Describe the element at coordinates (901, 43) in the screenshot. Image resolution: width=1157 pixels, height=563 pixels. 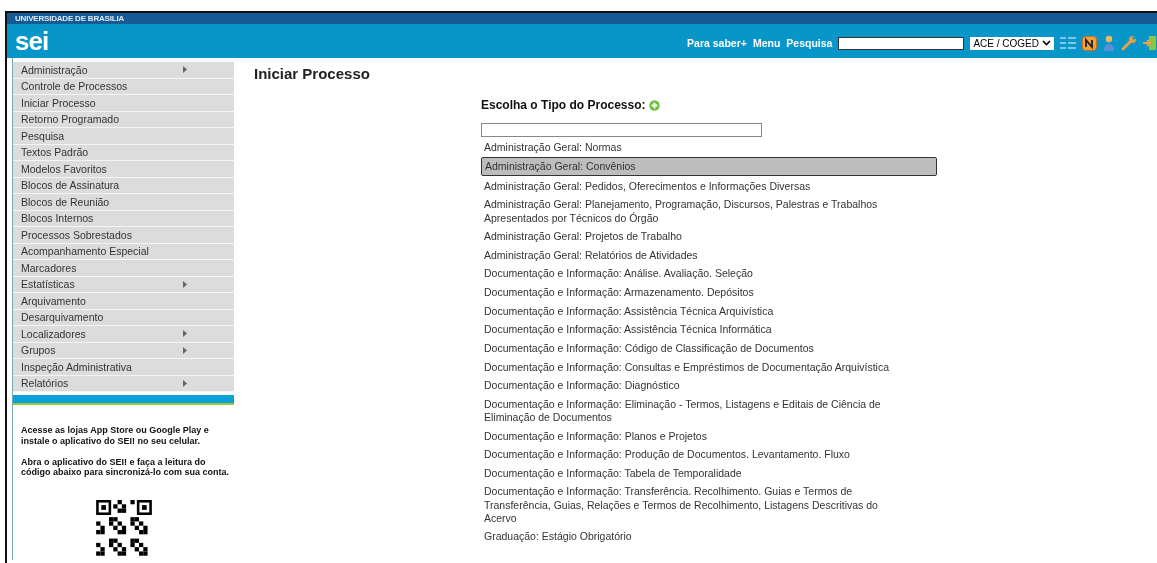
I see `search-field` at that location.